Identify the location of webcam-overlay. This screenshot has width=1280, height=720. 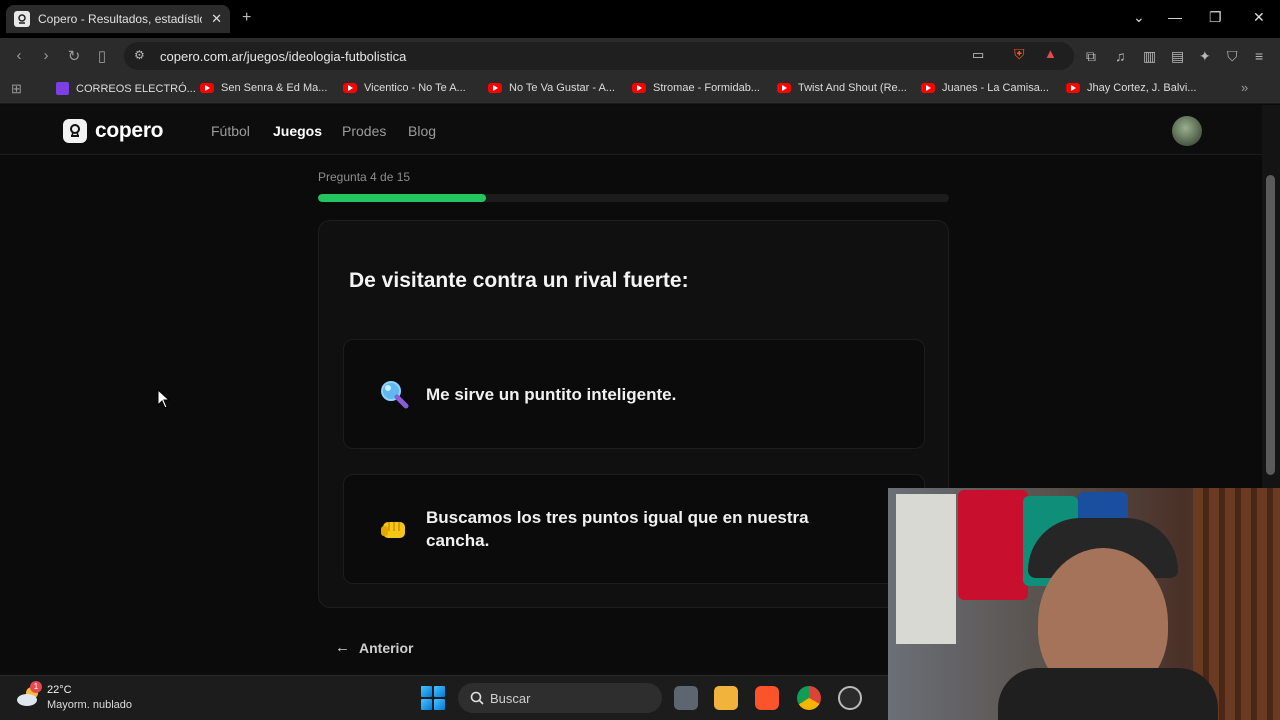
(1084, 604).